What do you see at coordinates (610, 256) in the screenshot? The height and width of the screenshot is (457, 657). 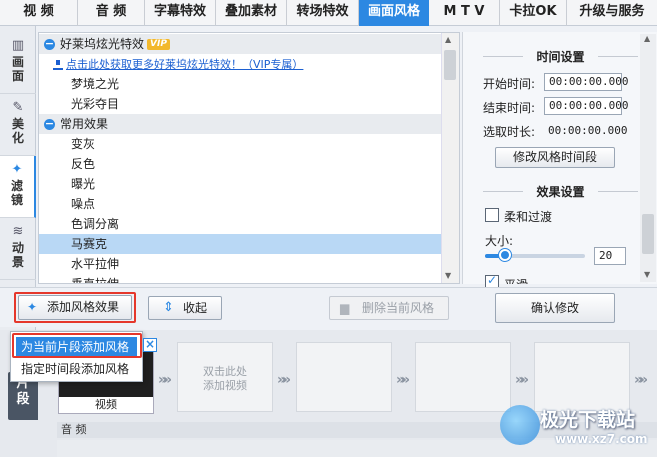 I see `size-value-field: 20` at bounding box center [610, 256].